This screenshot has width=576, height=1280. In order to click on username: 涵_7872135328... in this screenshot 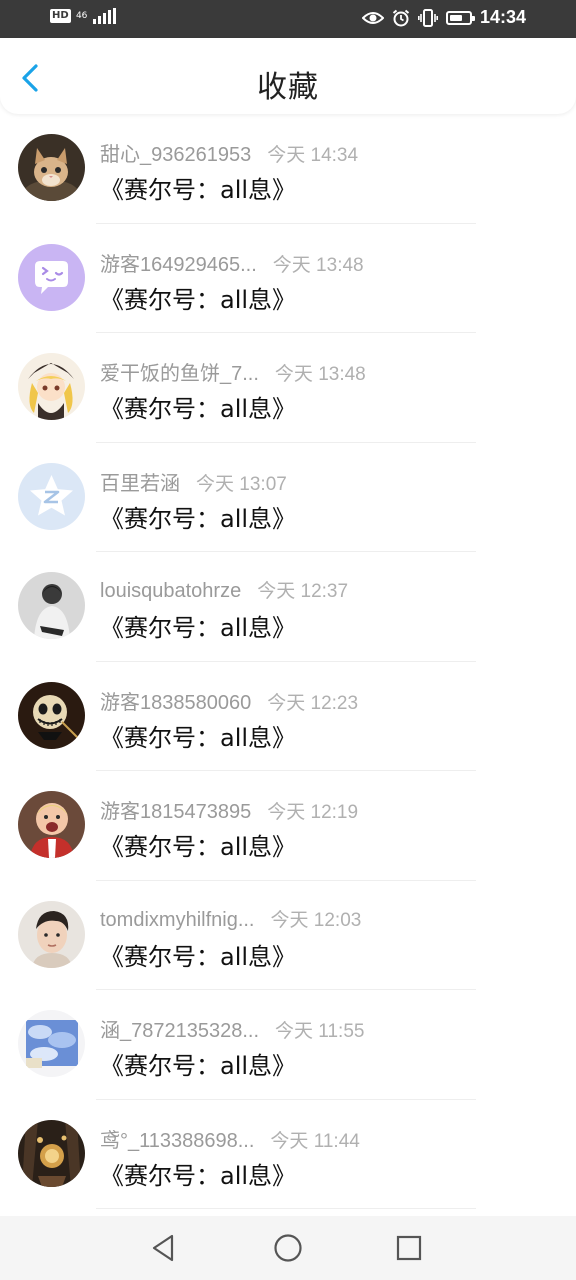, I will do `click(180, 1031)`.